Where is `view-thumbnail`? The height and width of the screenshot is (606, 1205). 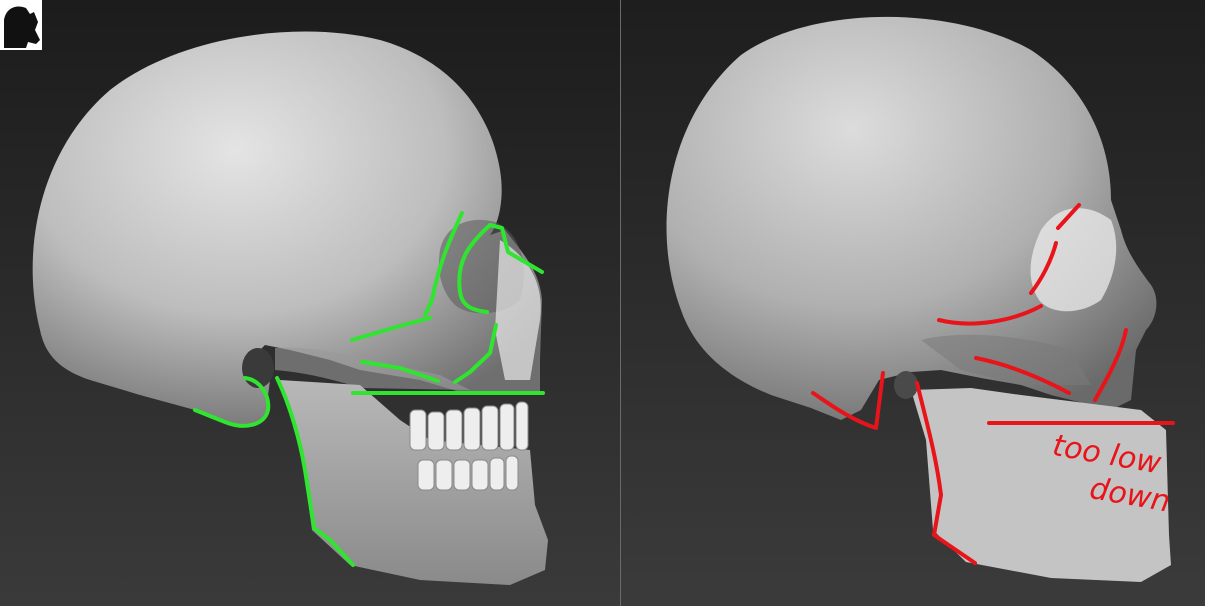 view-thumbnail is located at coordinates (21, 25).